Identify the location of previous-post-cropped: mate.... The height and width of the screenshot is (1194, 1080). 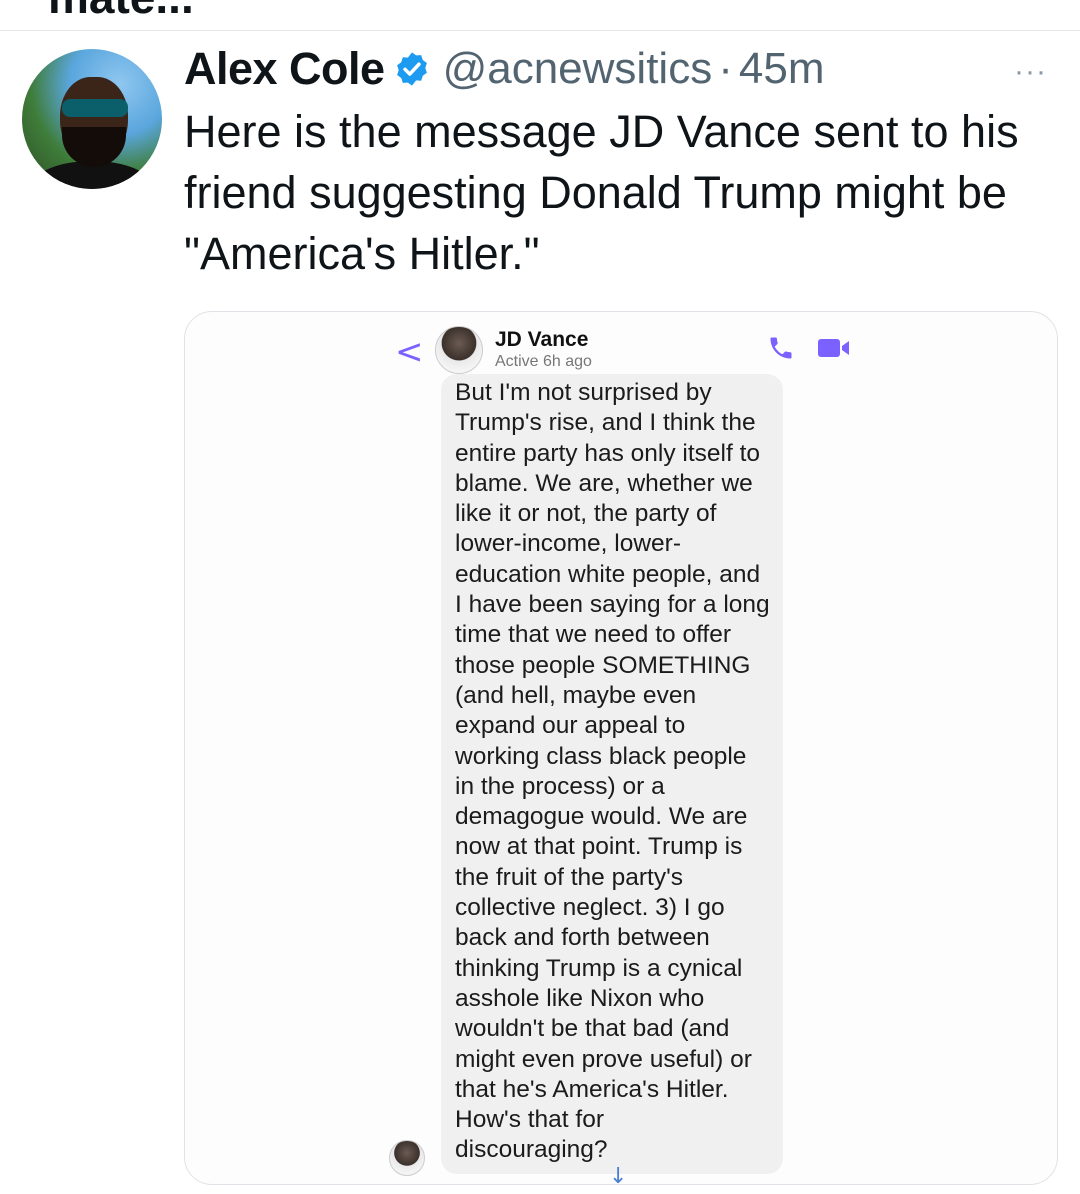
(540, 15).